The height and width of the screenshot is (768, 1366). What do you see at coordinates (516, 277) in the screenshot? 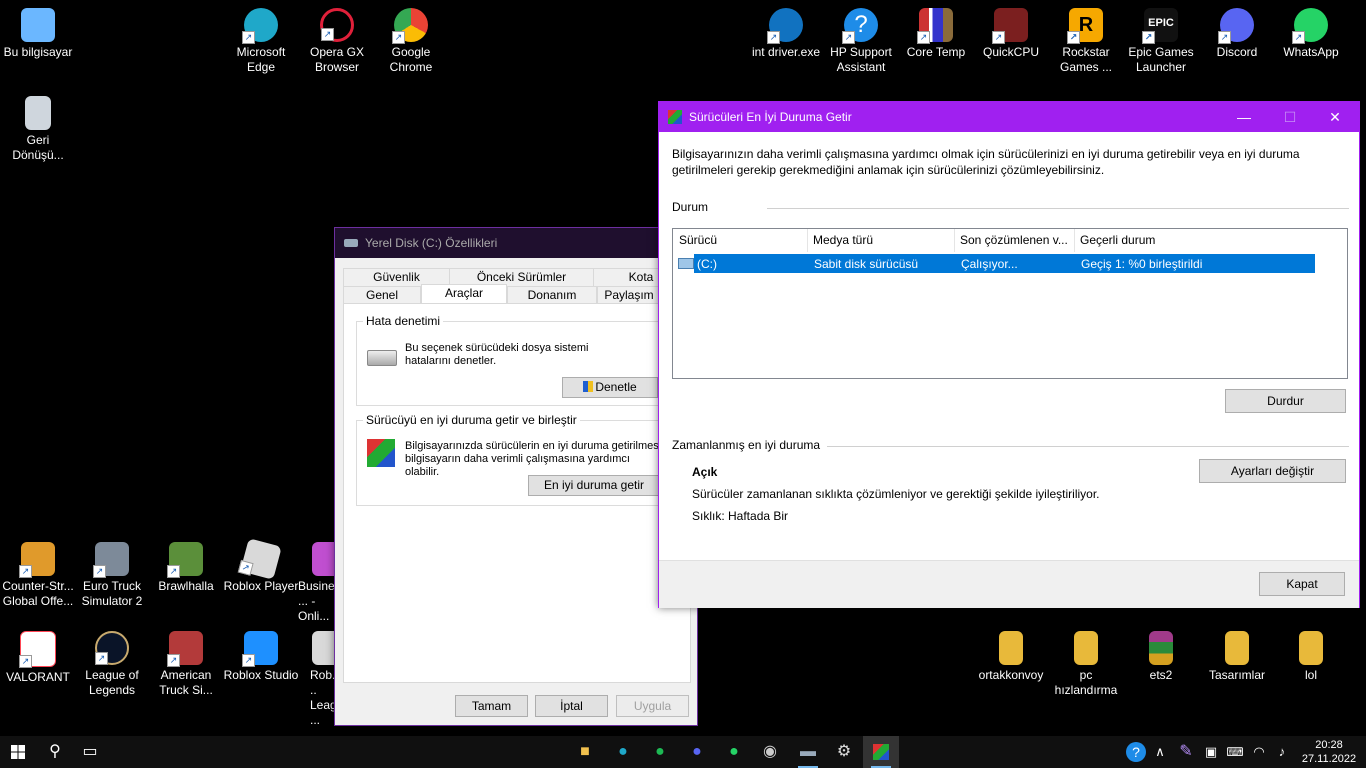
I see `tab-row-1: Güvenlik Önceki Sürümler Kota` at bounding box center [516, 277].